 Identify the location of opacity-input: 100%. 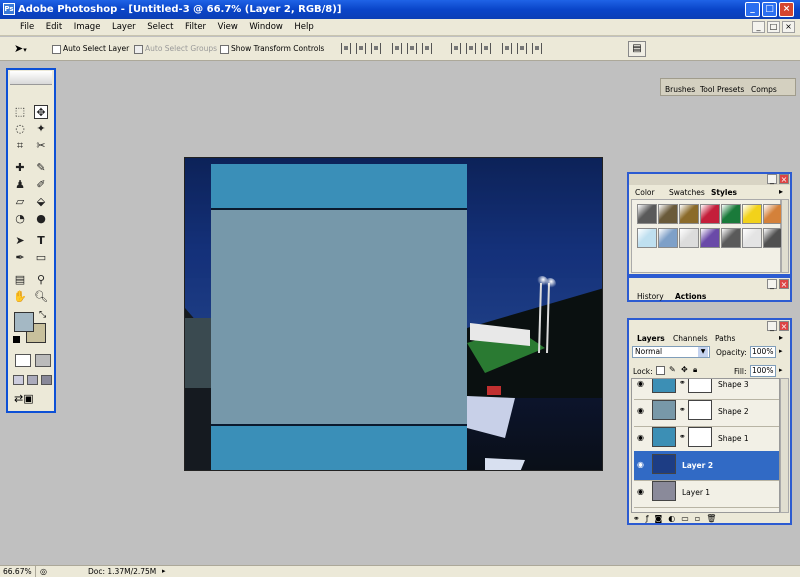
(763, 352).